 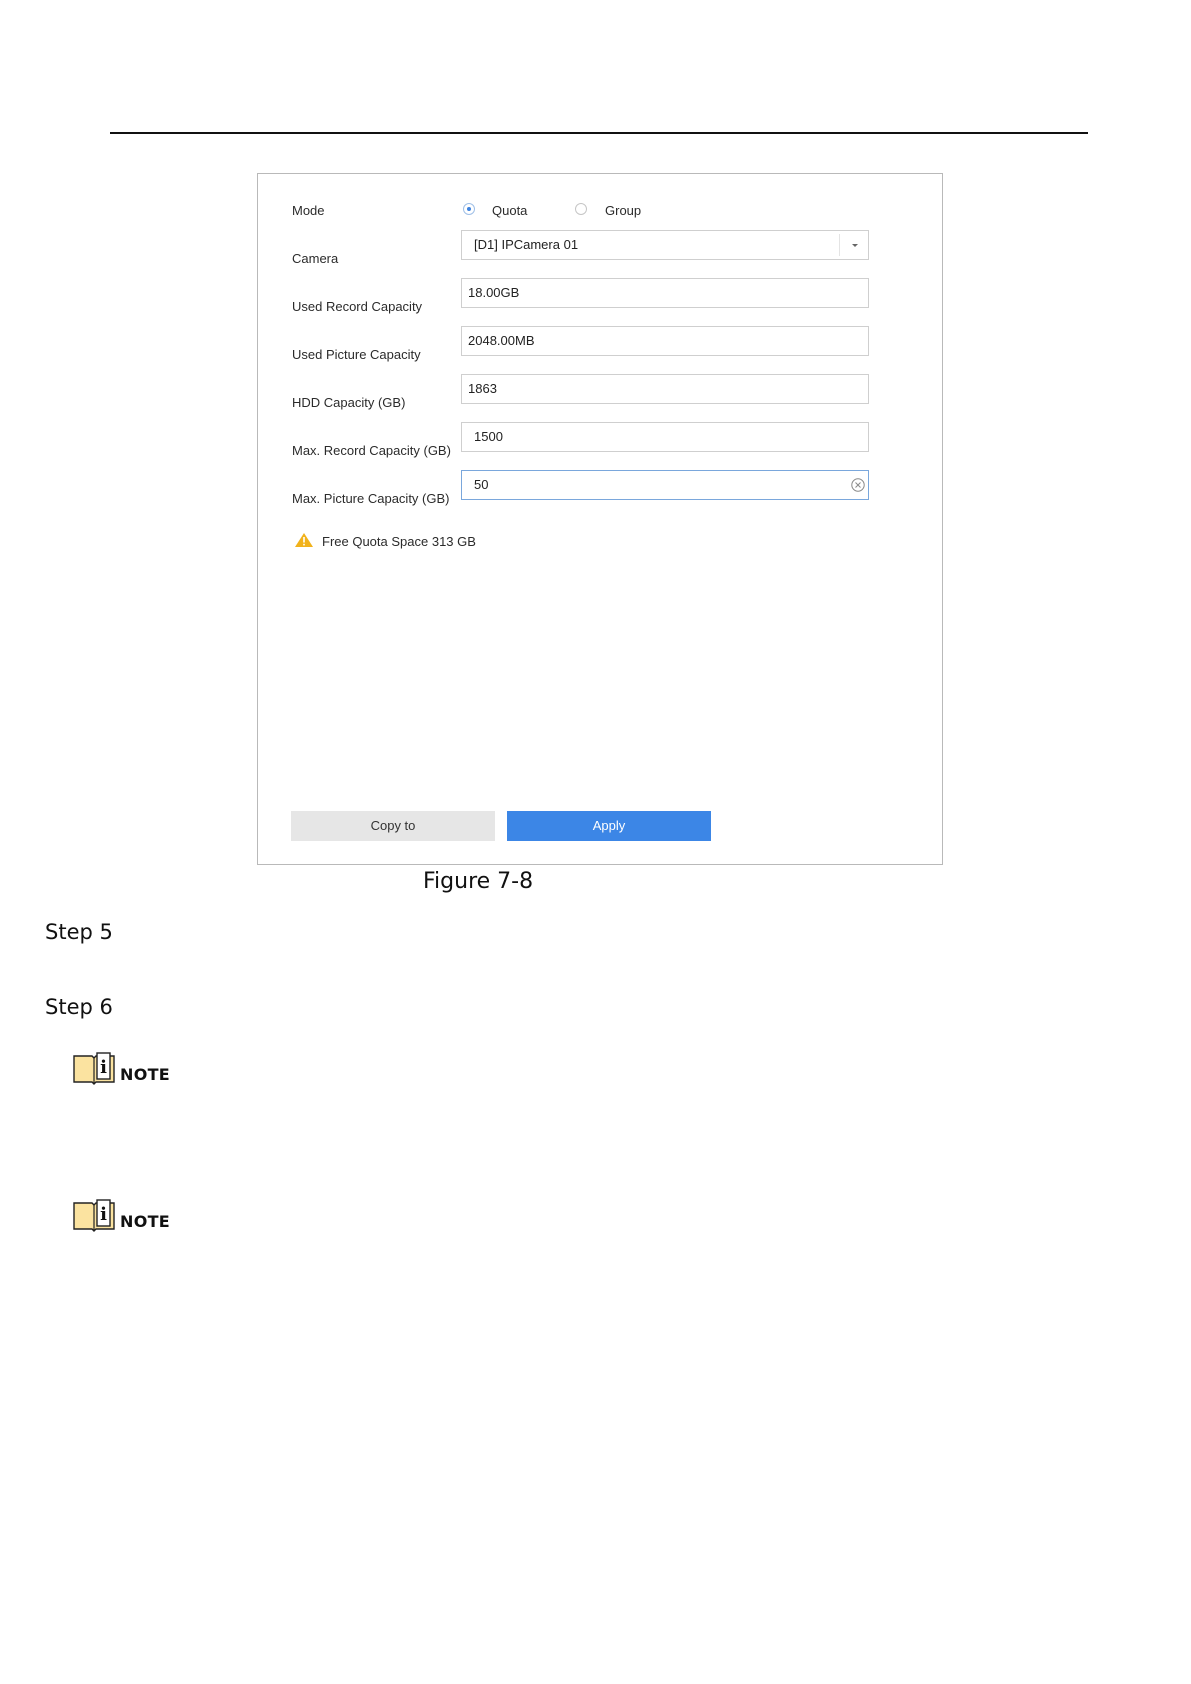 I want to click on max-record-capacity-label: Max. Record Capacity (GB), so click(x=371, y=450).